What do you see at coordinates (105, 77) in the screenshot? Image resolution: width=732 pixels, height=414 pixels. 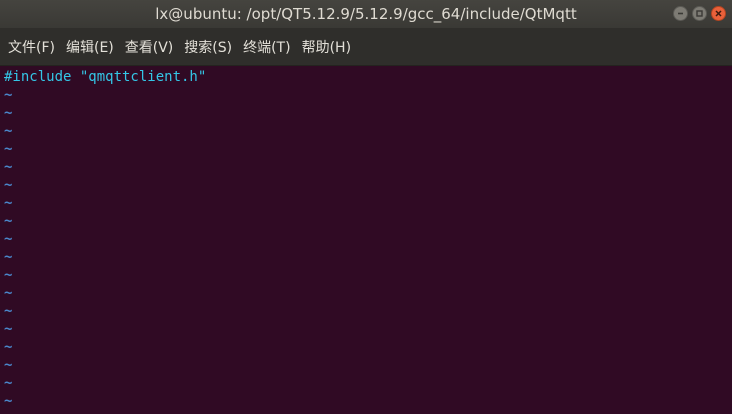 I see `code-line: #include "qmqttclient.h"` at bounding box center [105, 77].